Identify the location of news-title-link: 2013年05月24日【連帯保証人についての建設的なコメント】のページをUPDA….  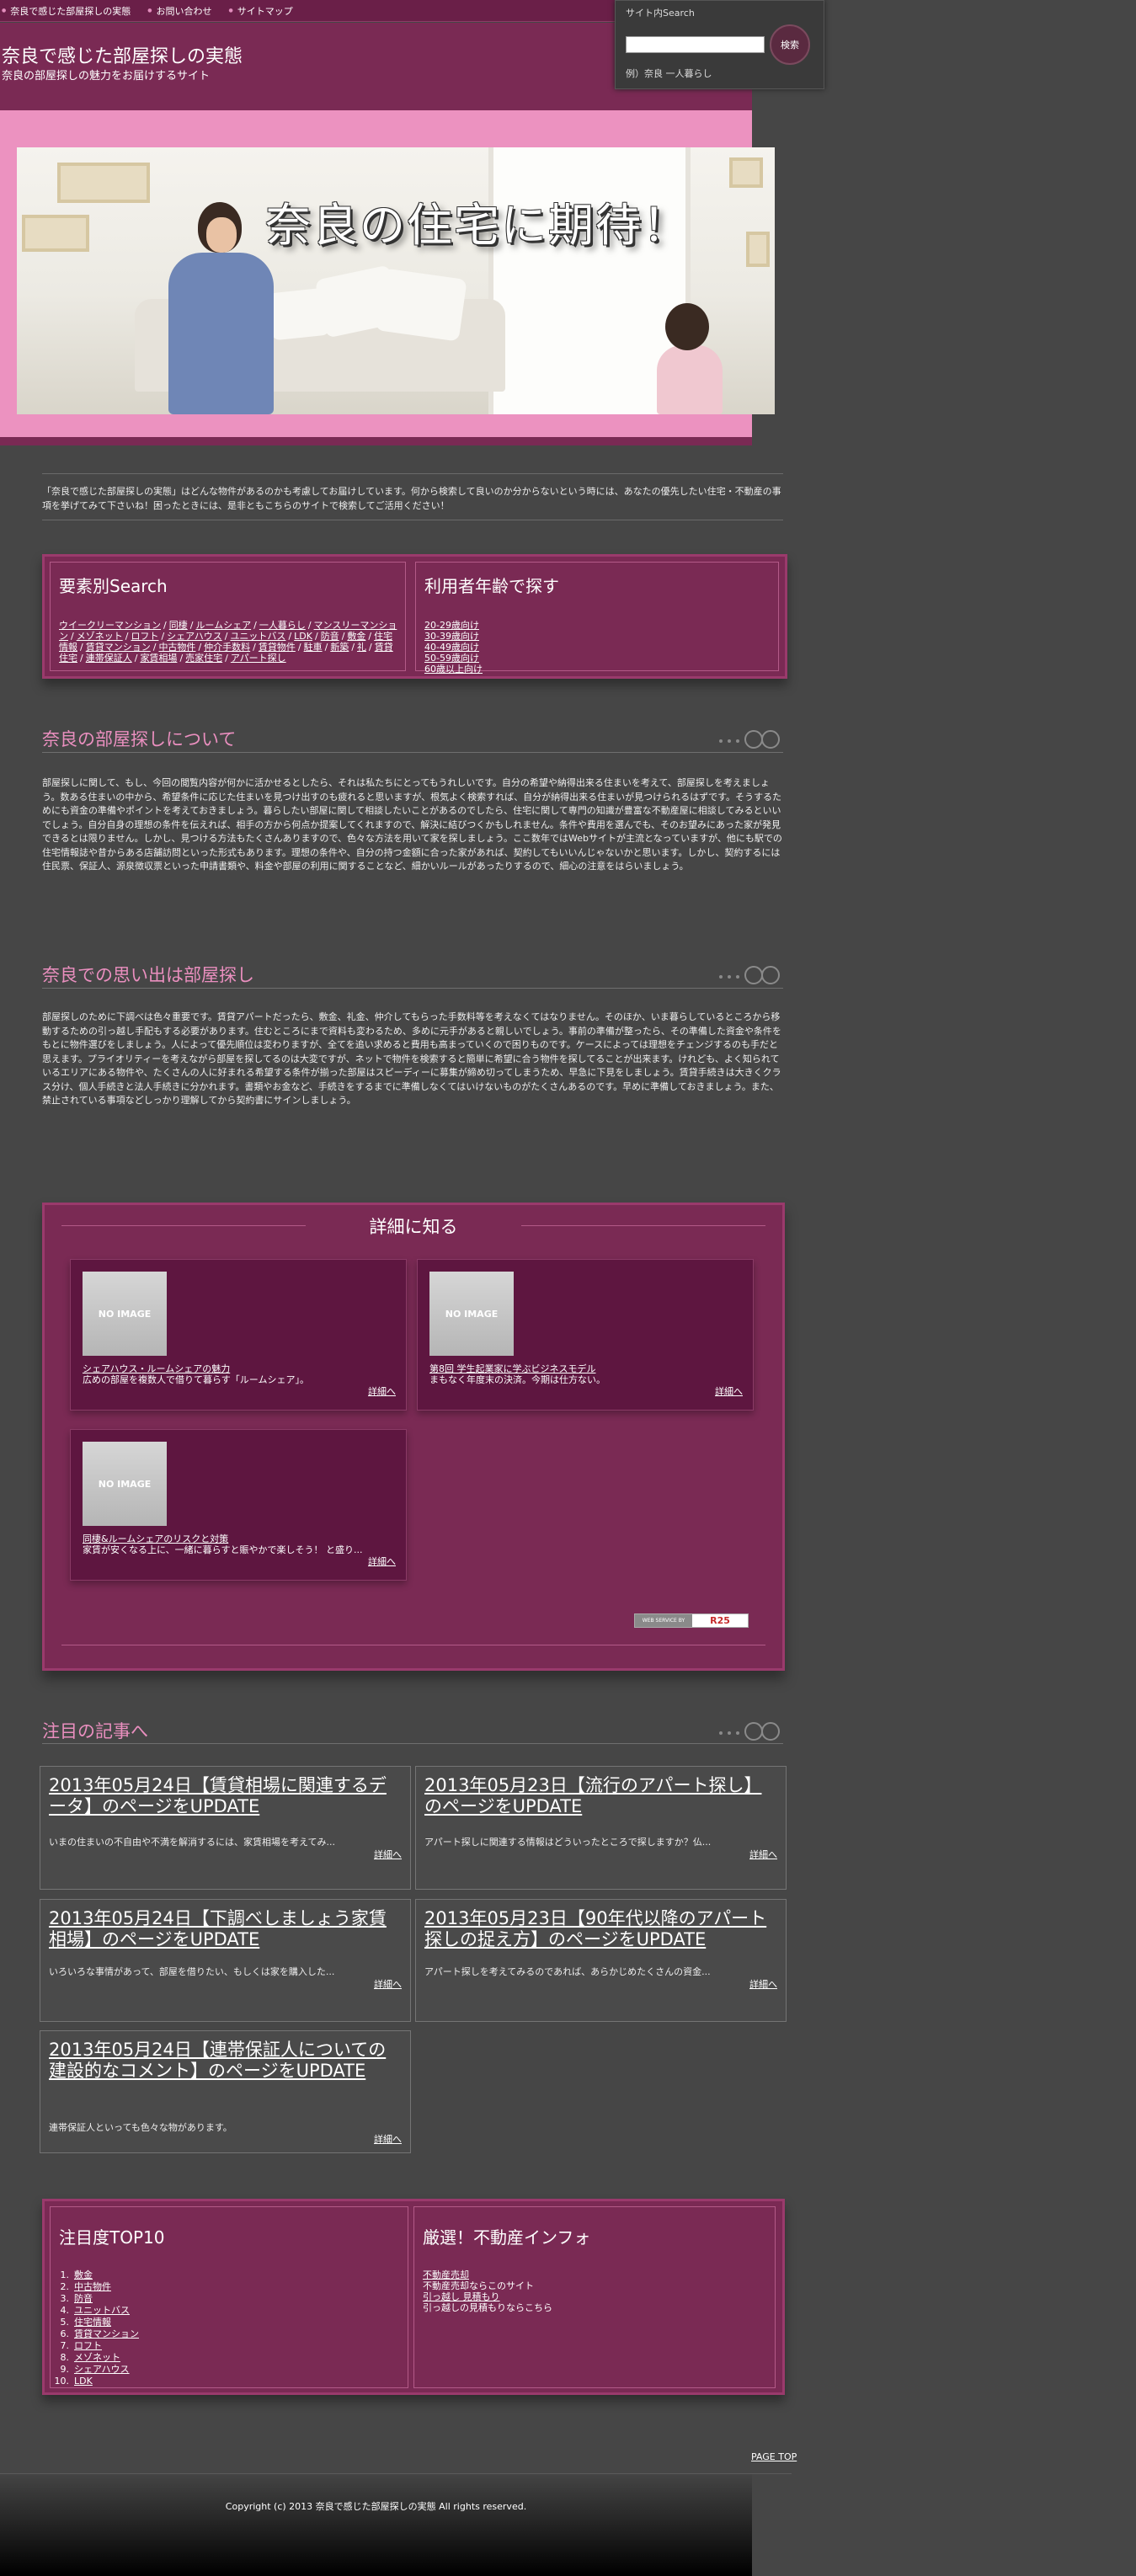
(226, 2061).